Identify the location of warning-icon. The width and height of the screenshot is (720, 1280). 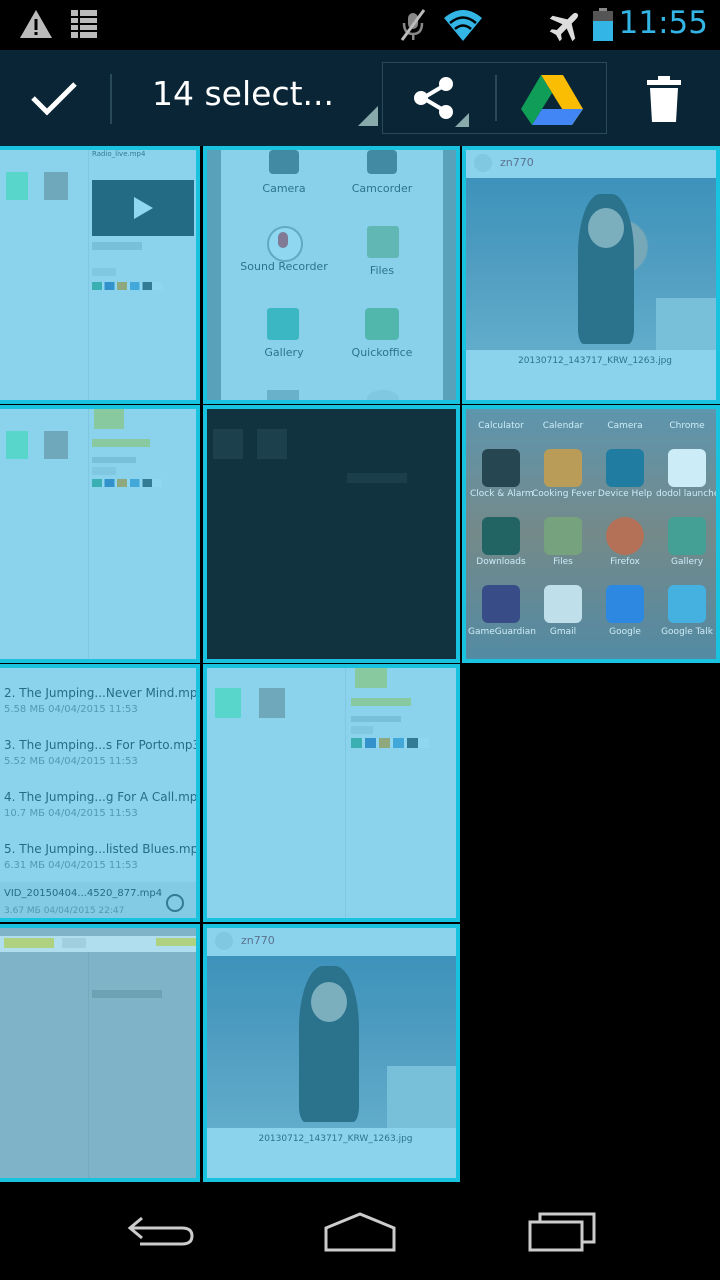
(36, 24).